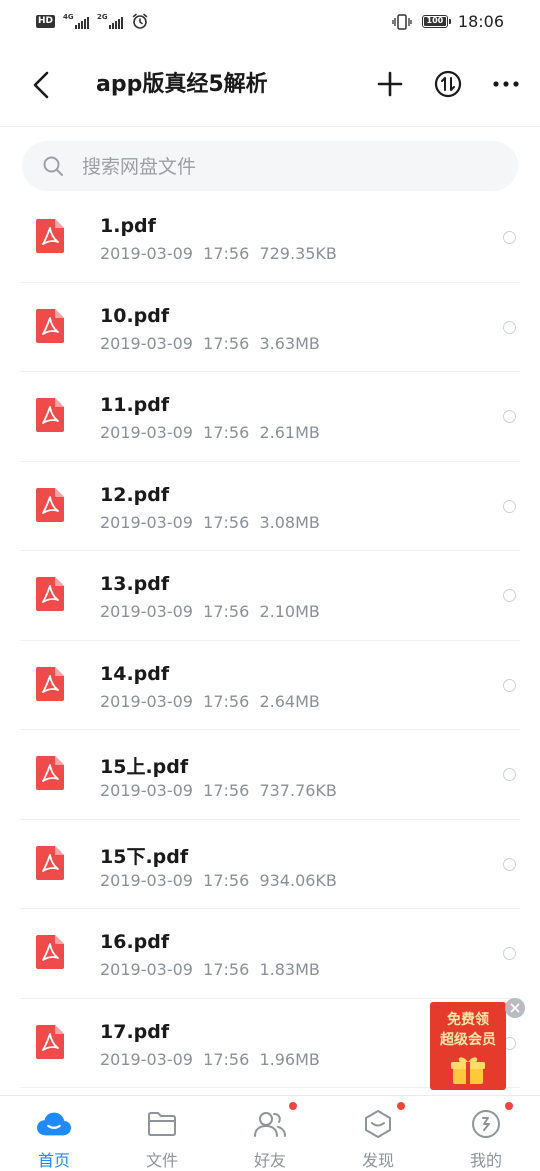  I want to click on file-name: 10.pdf, so click(135, 315).